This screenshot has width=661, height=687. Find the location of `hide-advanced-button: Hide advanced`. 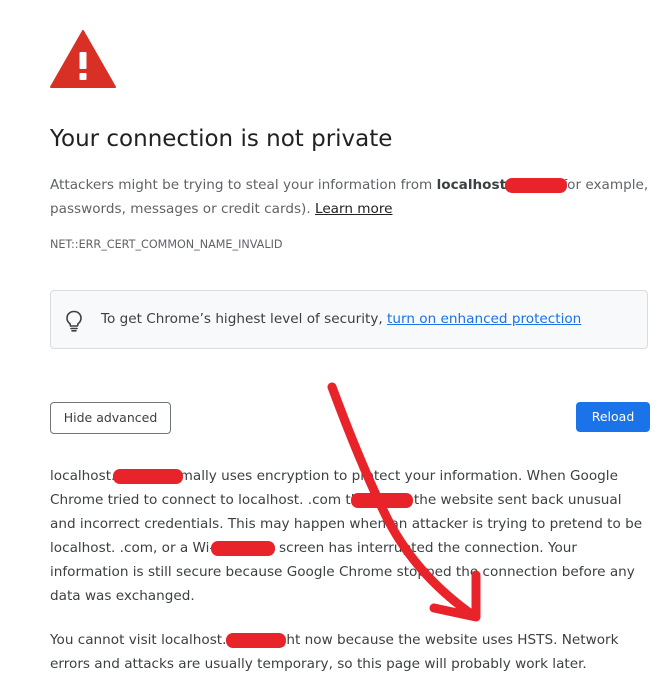

hide-advanced-button: Hide advanced is located at coordinates (110, 418).